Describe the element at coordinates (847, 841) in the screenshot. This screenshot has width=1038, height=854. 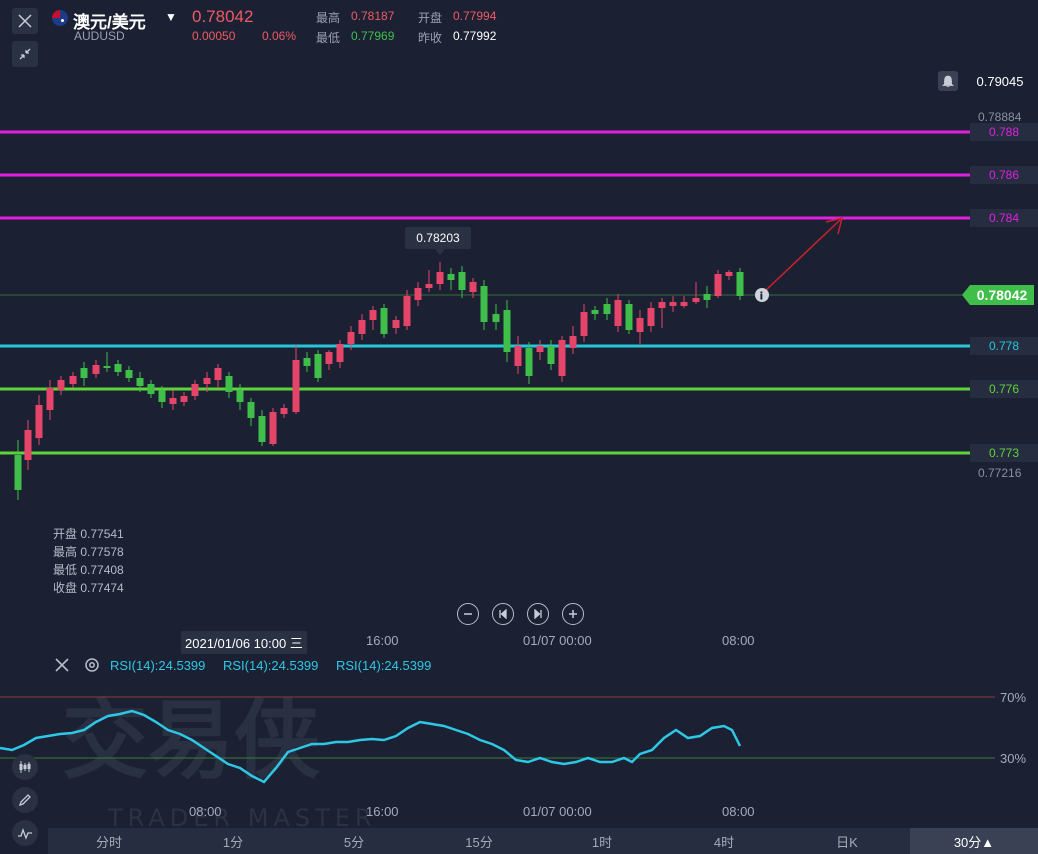
I see `tab-1d: 日K` at that location.